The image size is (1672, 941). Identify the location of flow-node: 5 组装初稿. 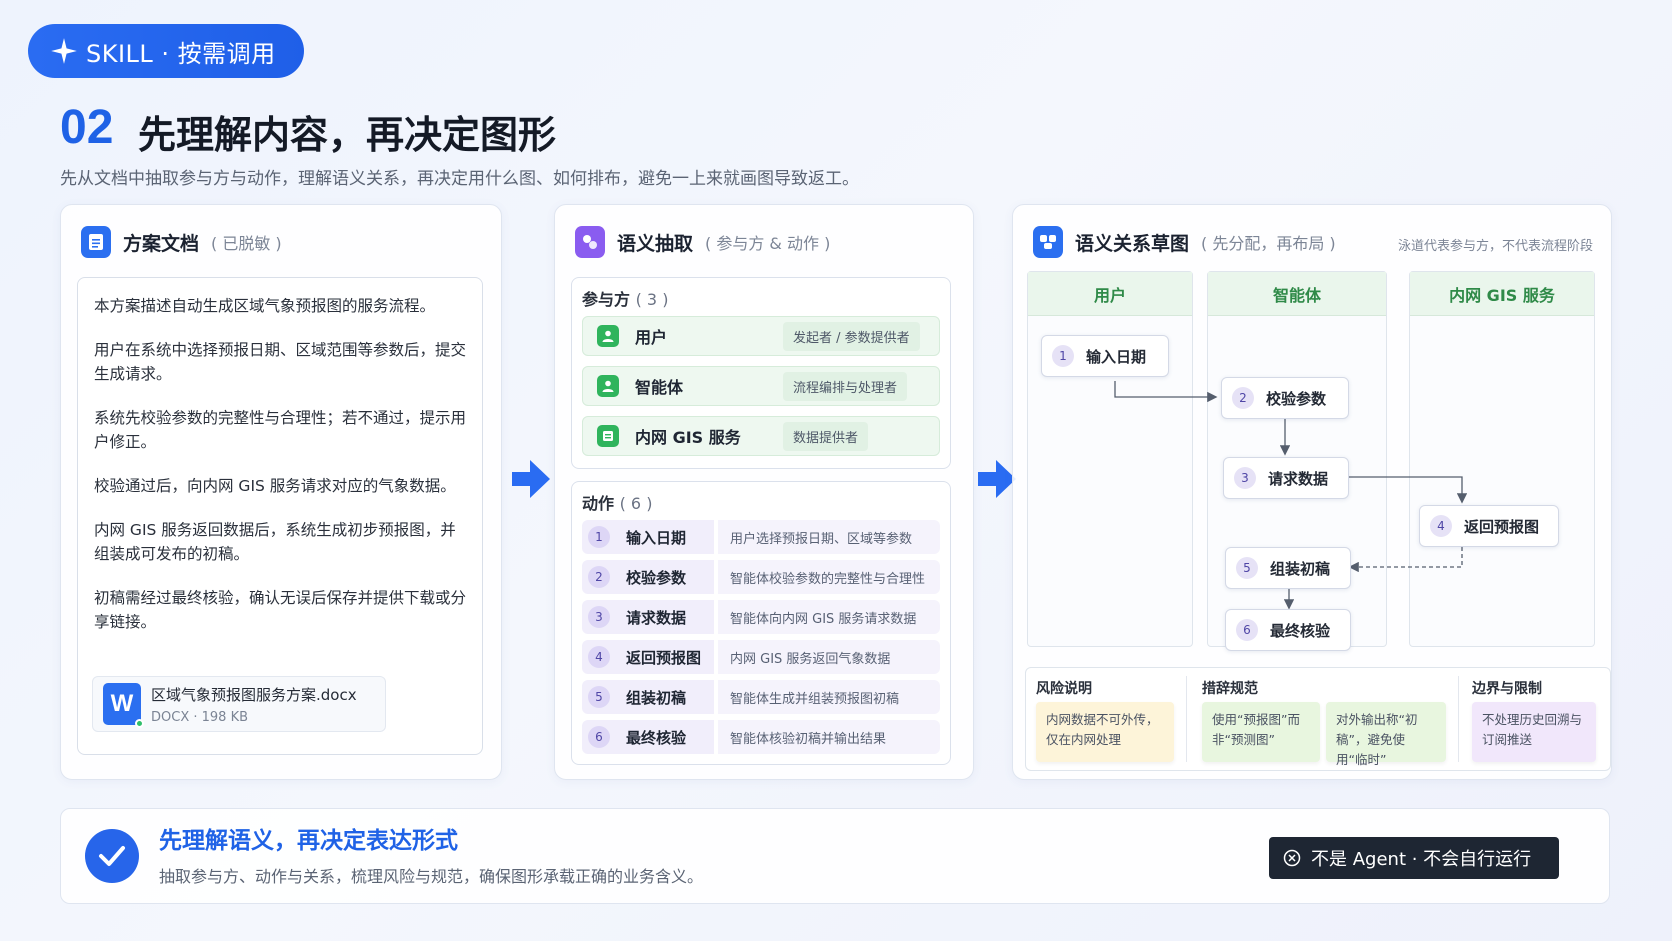
(1288, 568).